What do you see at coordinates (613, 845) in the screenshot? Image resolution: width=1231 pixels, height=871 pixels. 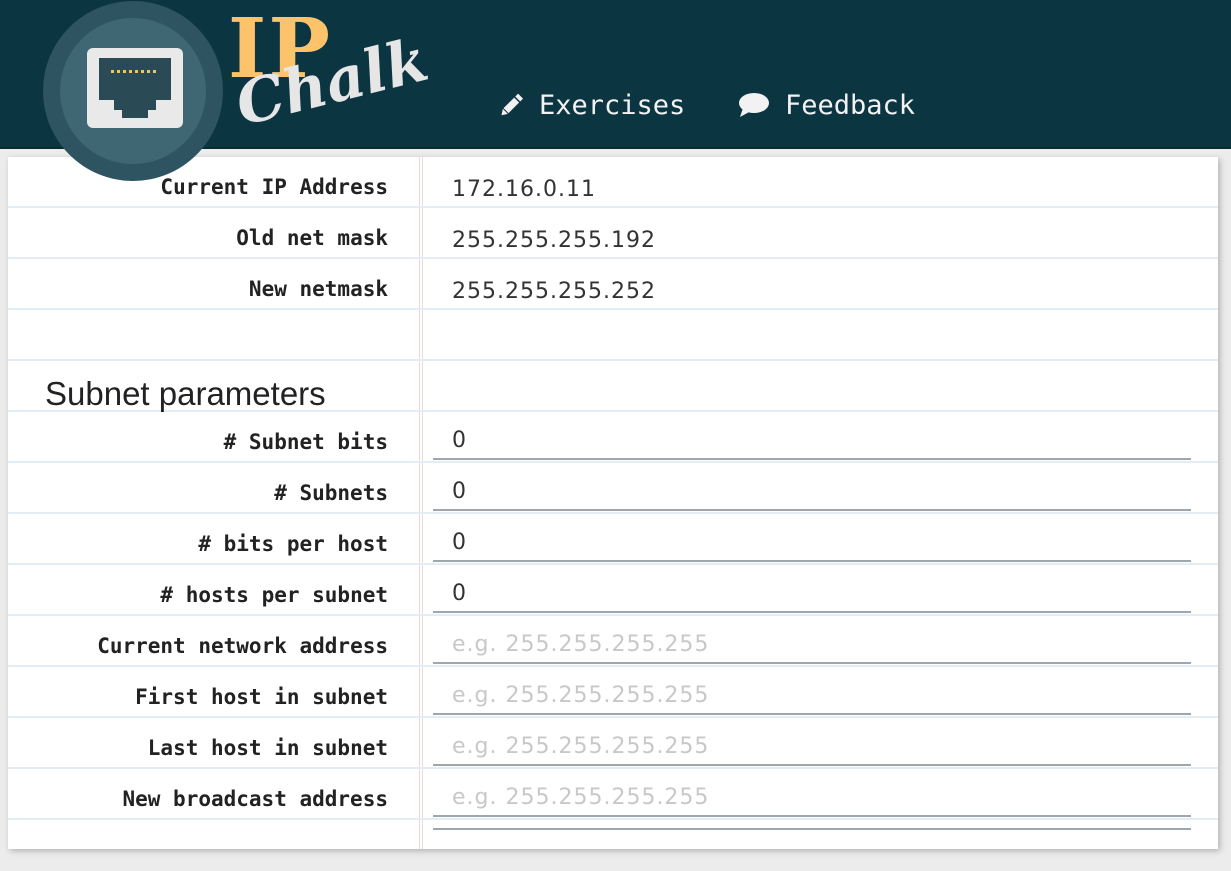 I see `trailing-row` at bounding box center [613, 845].